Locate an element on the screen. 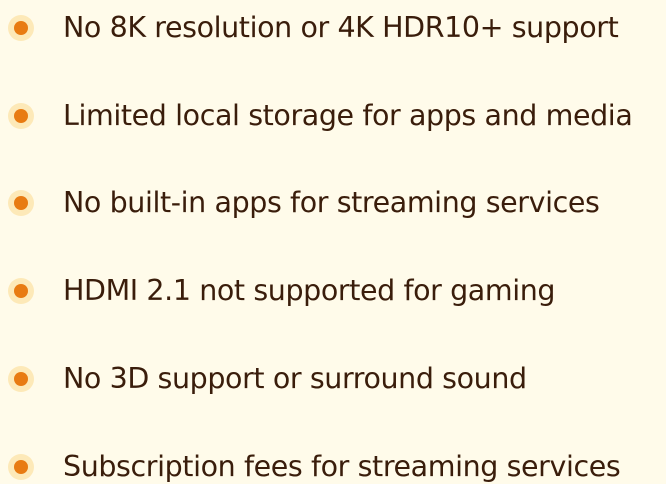 The height and width of the screenshot is (484, 666). list-item-label: HDMI 2.1 not supported for gaming is located at coordinates (309, 290).